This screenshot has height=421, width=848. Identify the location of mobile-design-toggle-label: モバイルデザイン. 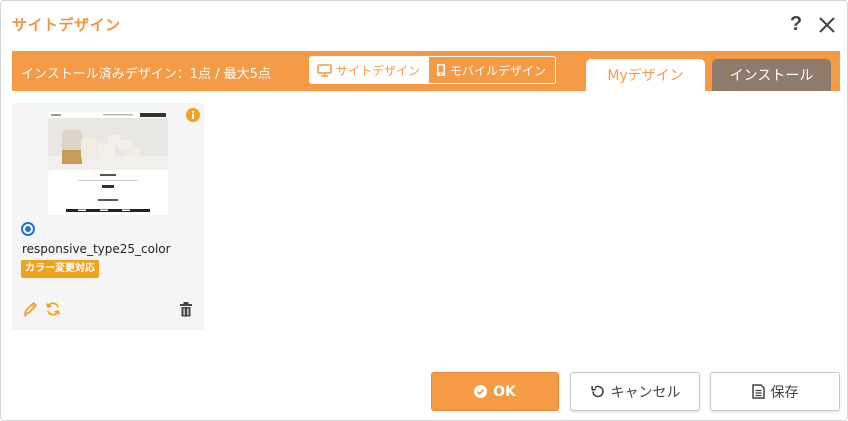
(498, 70).